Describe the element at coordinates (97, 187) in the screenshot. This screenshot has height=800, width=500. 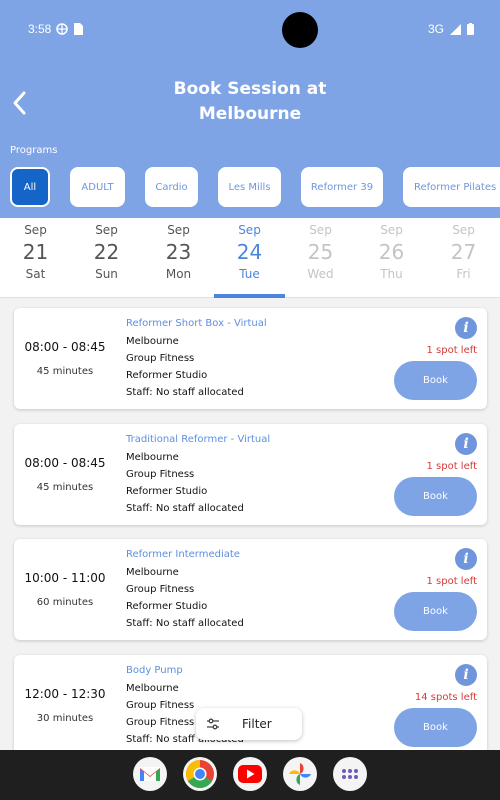
I see `program-chip-adult: ADULT` at that location.